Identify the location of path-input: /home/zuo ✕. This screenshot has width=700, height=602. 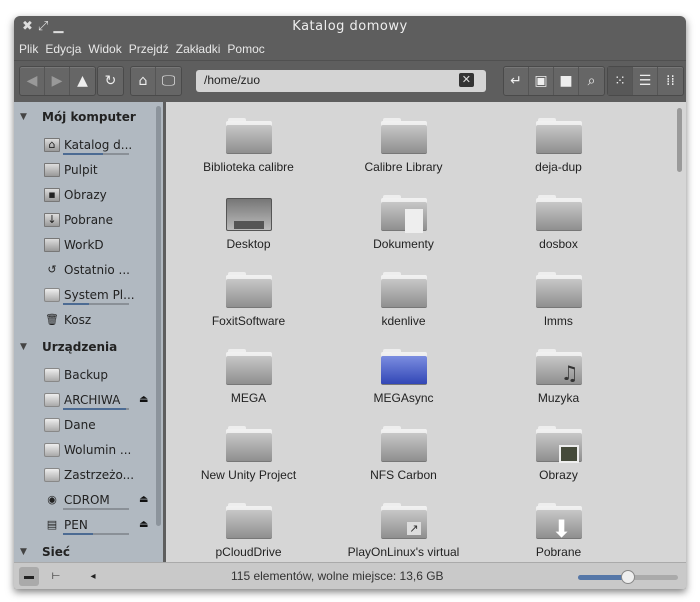
(341, 81).